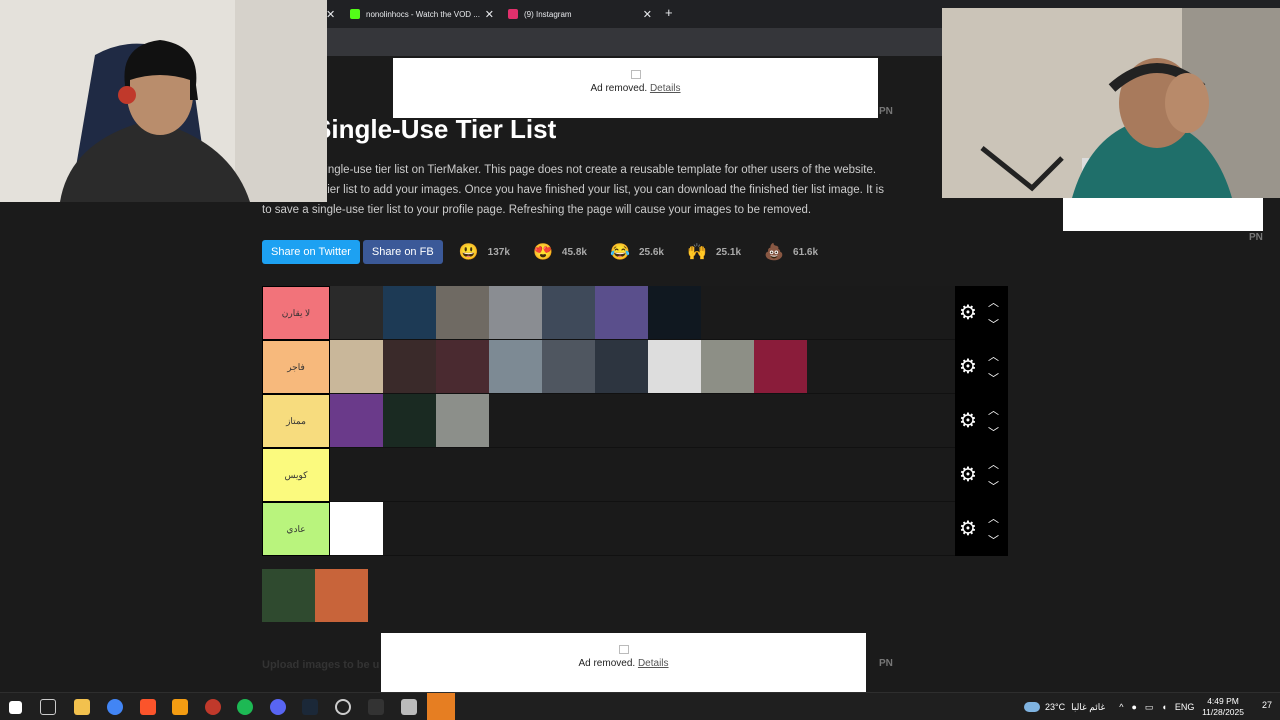  I want to click on notification-icon: 27, so click(1267, 705).